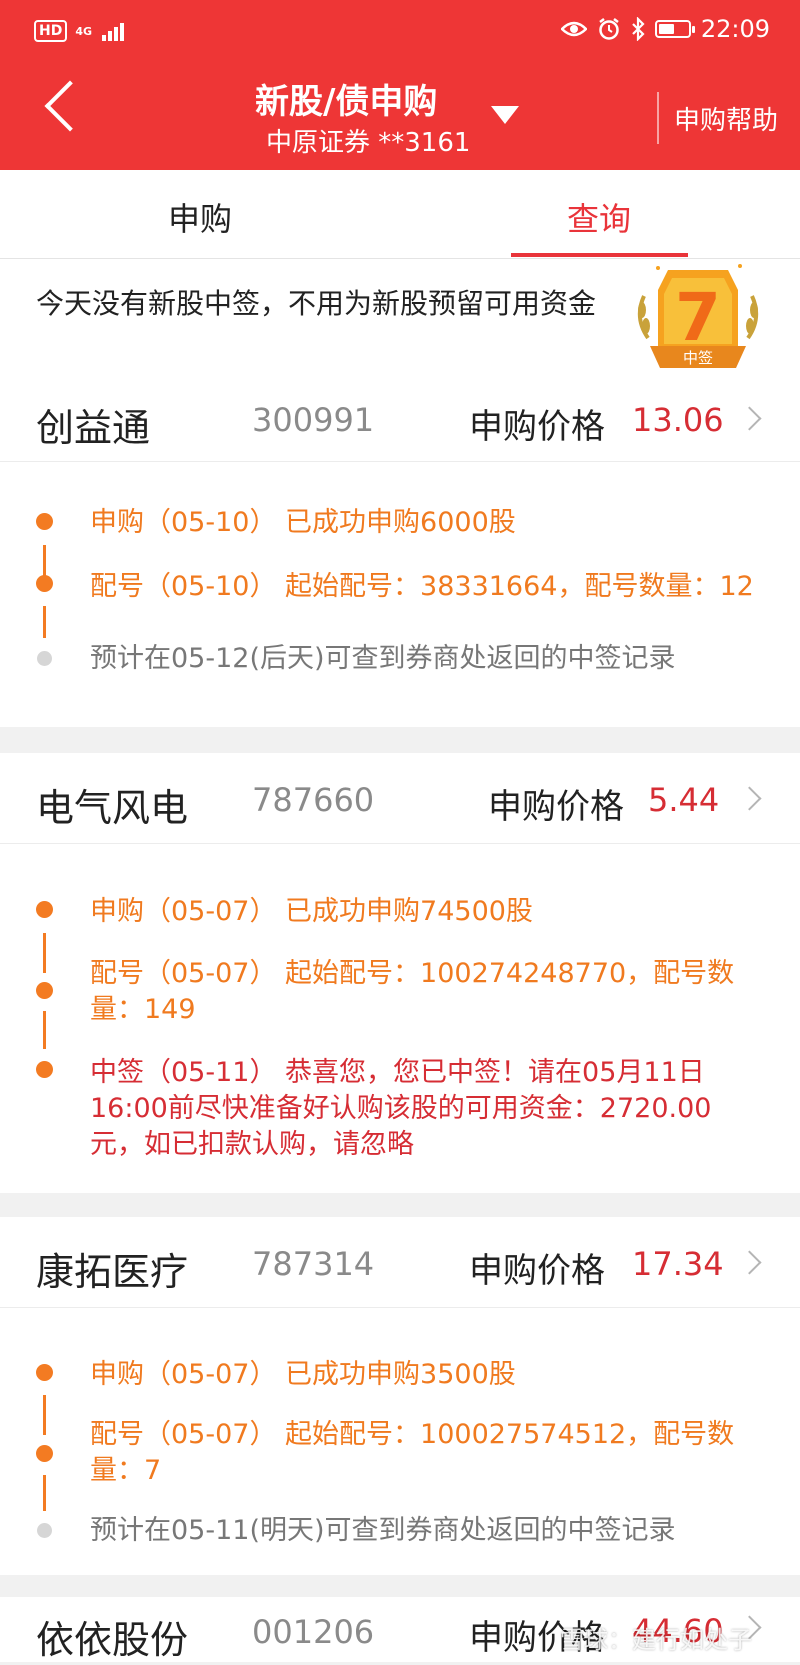 This screenshot has height=1665, width=800. Describe the element at coordinates (51, 31) in the screenshot. I see `hd-icon: HD` at that location.